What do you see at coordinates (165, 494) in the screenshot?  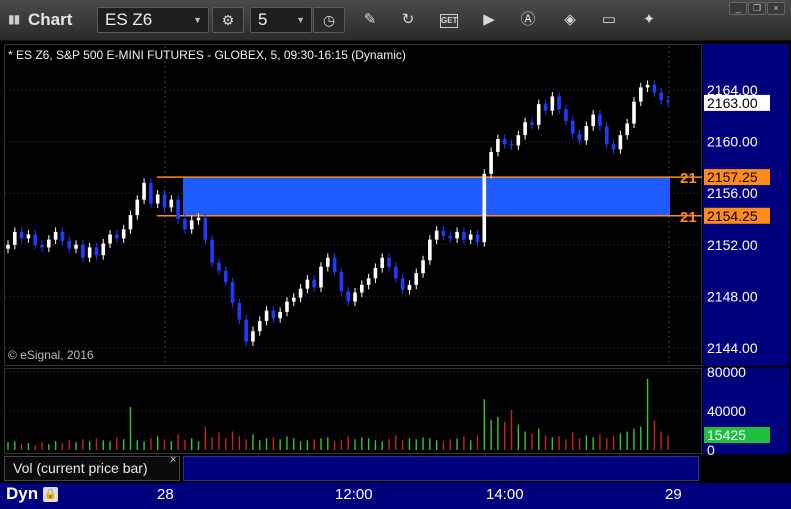 I see `time-tick: 28` at bounding box center [165, 494].